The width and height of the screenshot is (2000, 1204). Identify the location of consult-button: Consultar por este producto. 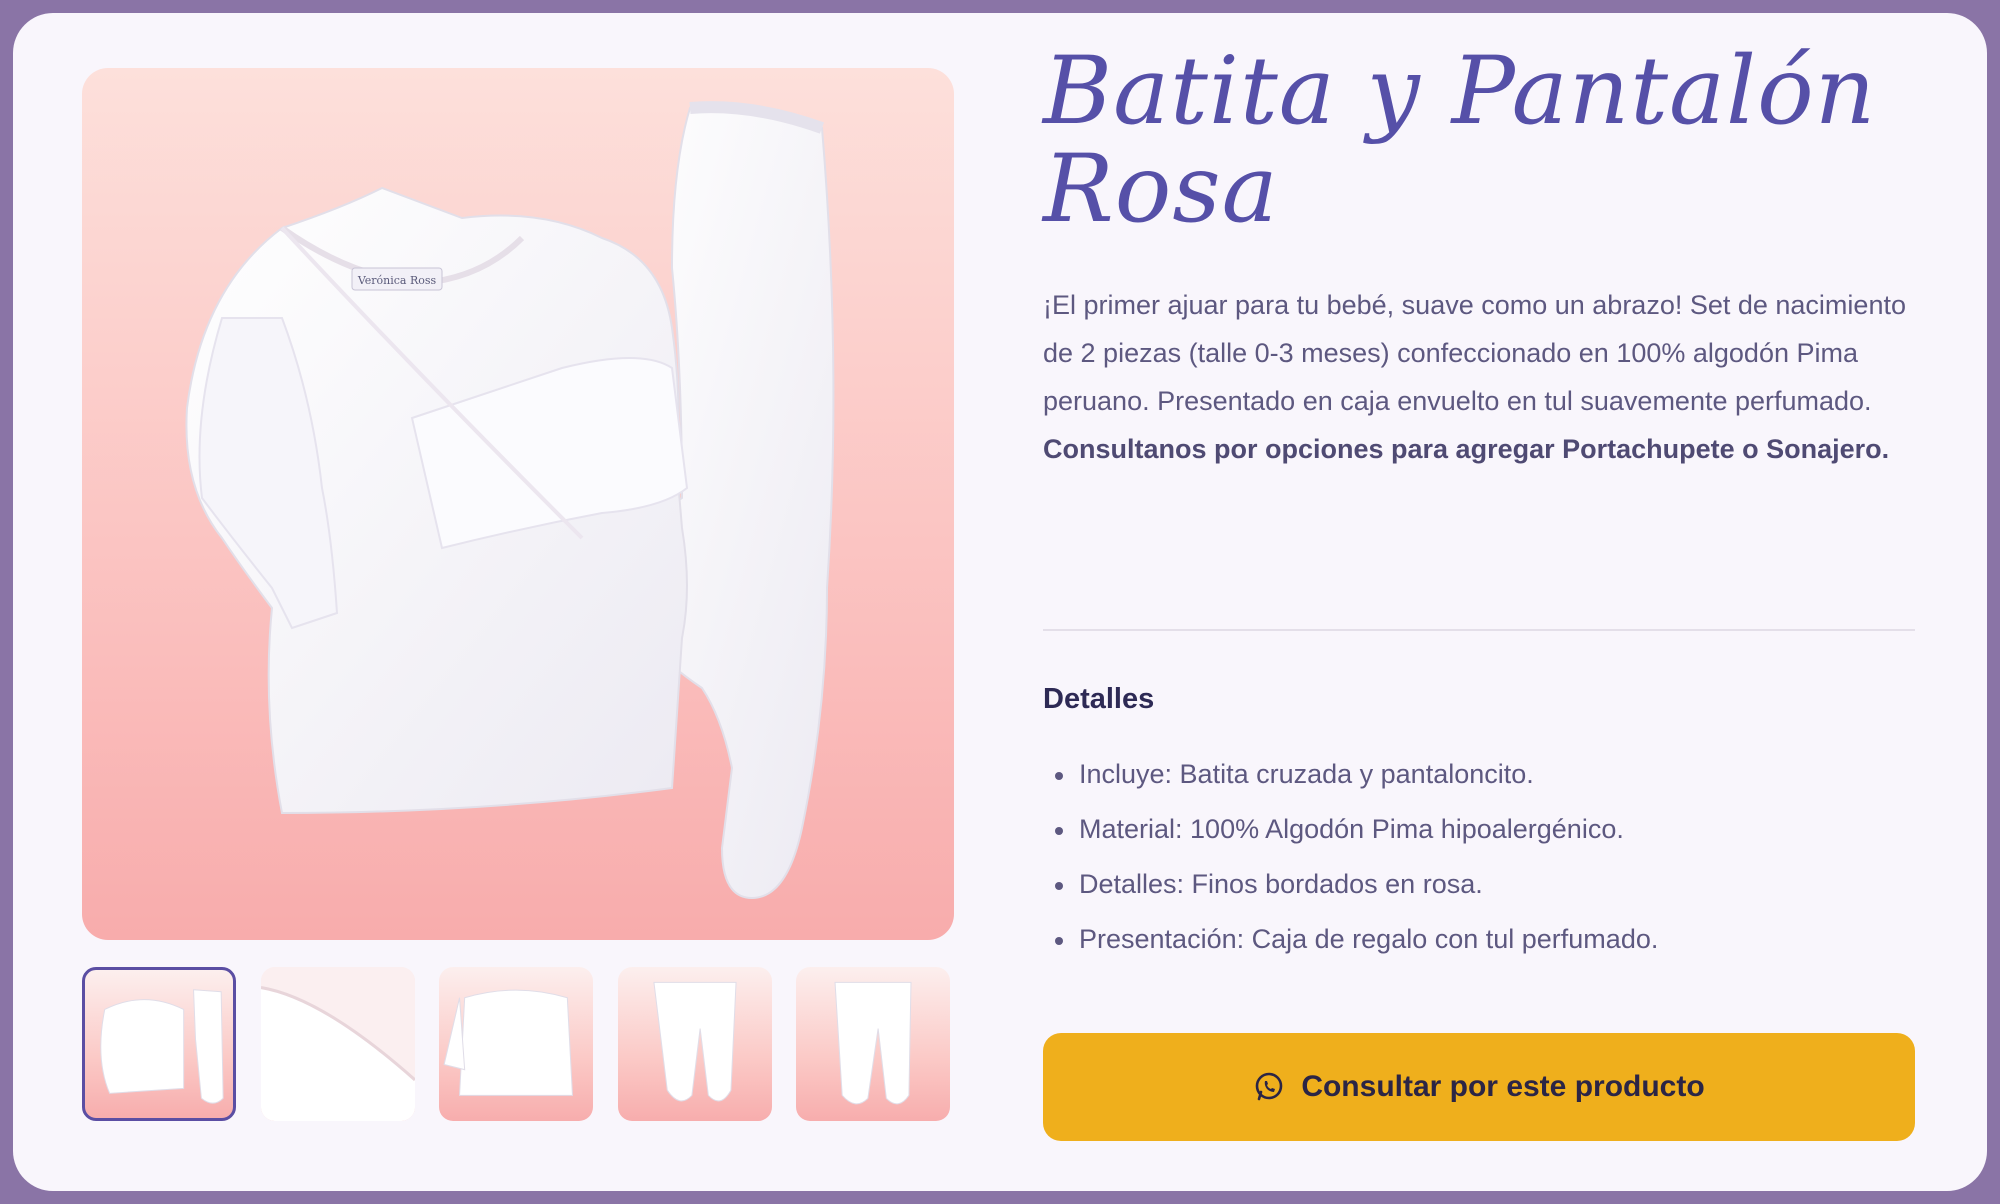
(1479, 1087).